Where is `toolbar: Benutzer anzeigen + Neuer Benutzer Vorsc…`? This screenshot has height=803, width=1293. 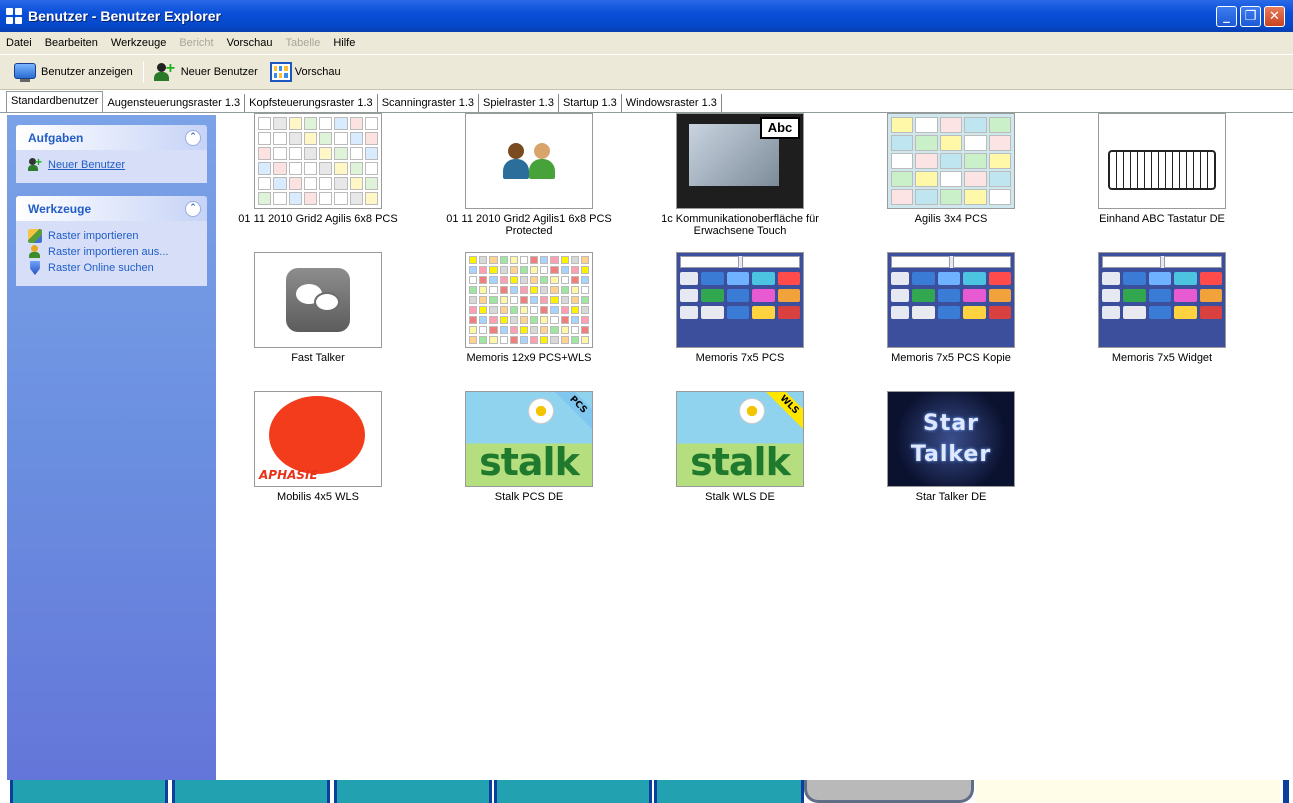 toolbar: Benutzer anzeigen + Neuer Benutzer Vorsc… is located at coordinates (646, 72).